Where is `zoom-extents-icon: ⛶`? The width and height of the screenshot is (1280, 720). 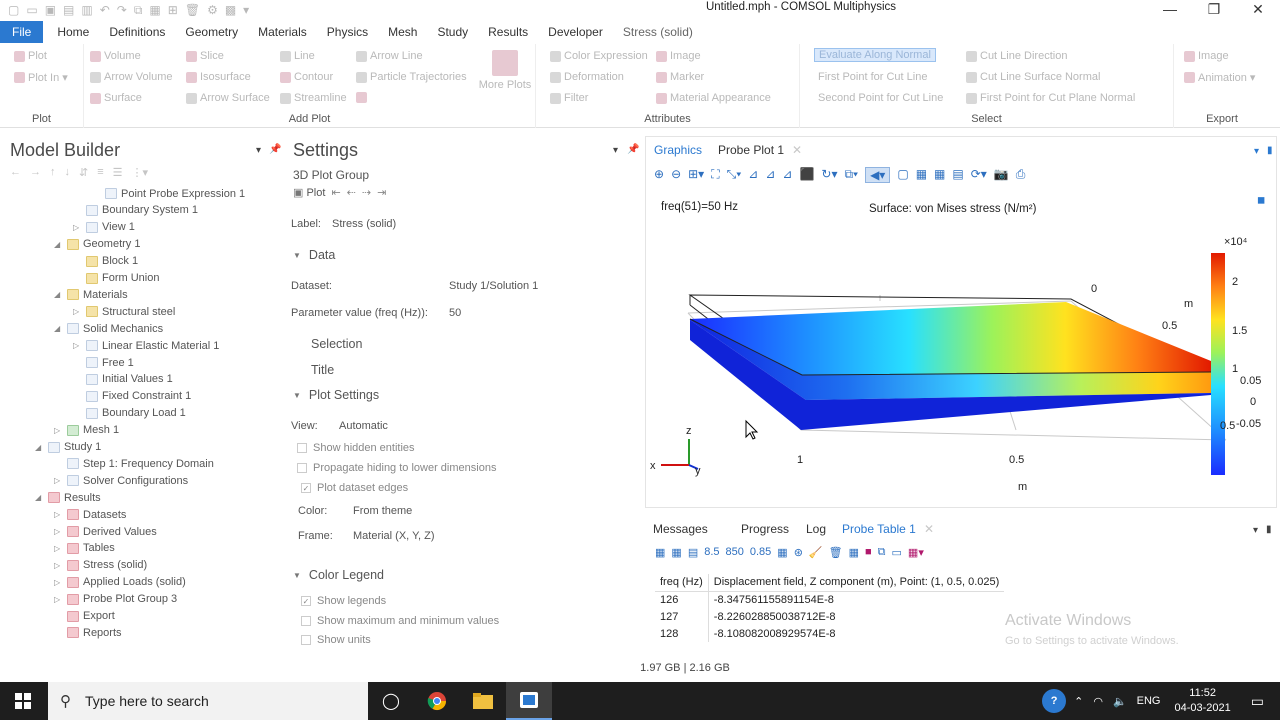 zoom-extents-icon: ⛶ is located at coordinates (715, 175).